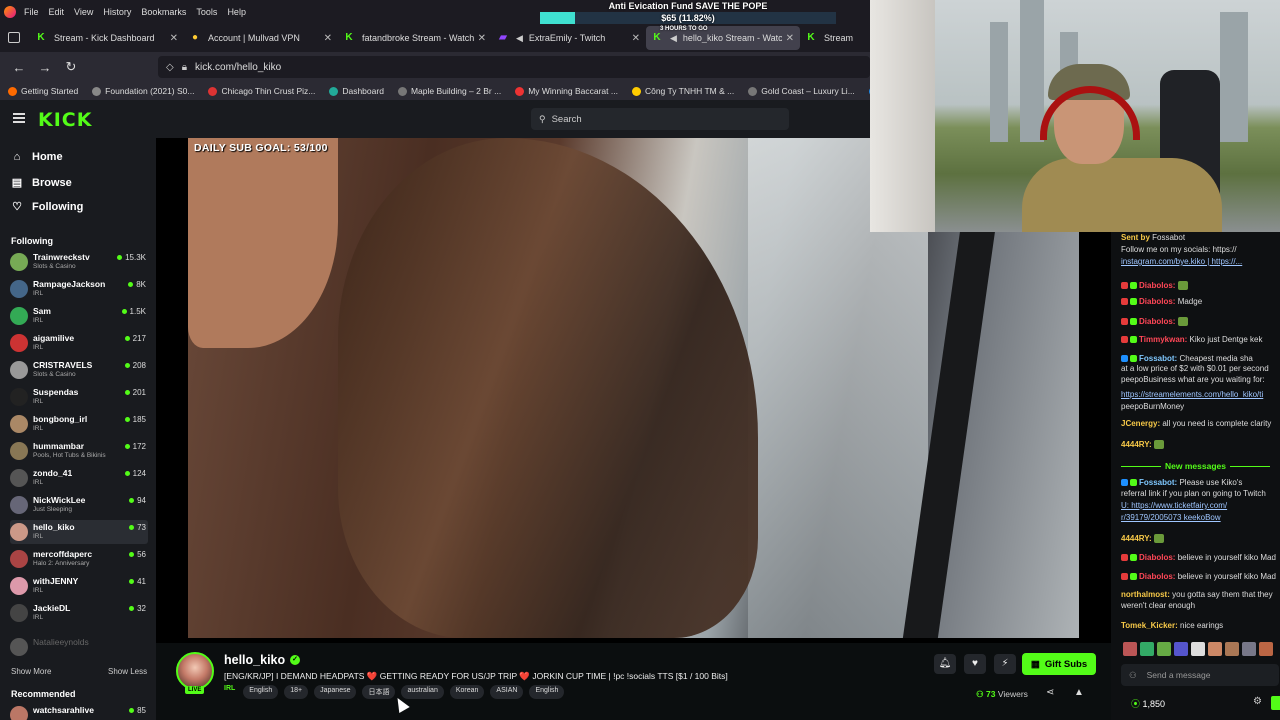 The width and height of the screenshot is (1280, 720). What do you see at coordinates (79, 647) in the screenshot?
I see `following-channel-offline: Natalieeynolds` at bounding box center [79, 647].